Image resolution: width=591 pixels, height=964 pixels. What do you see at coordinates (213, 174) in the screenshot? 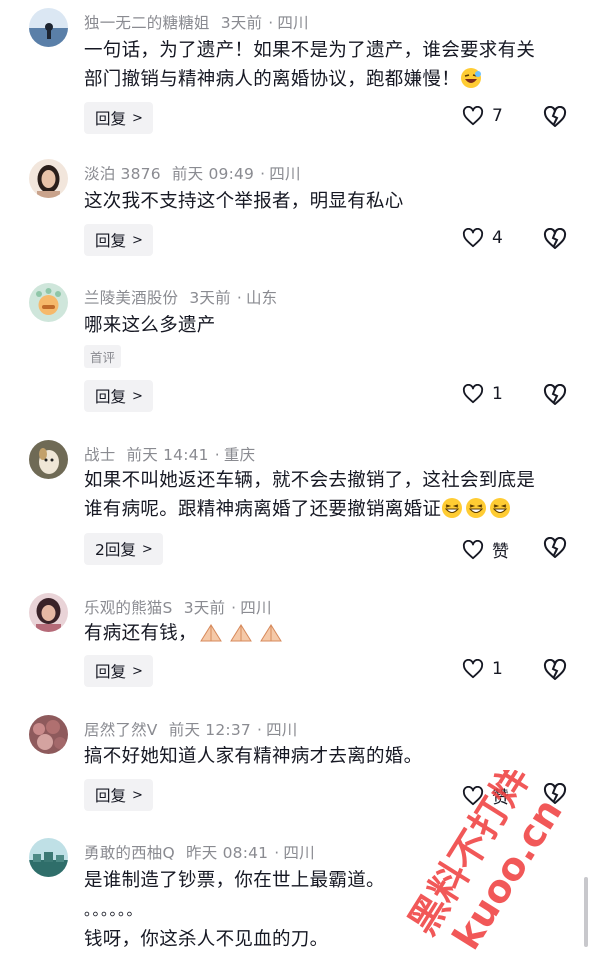
I see `comment-time: 前天 09:49` at bounding box center [213, 174].